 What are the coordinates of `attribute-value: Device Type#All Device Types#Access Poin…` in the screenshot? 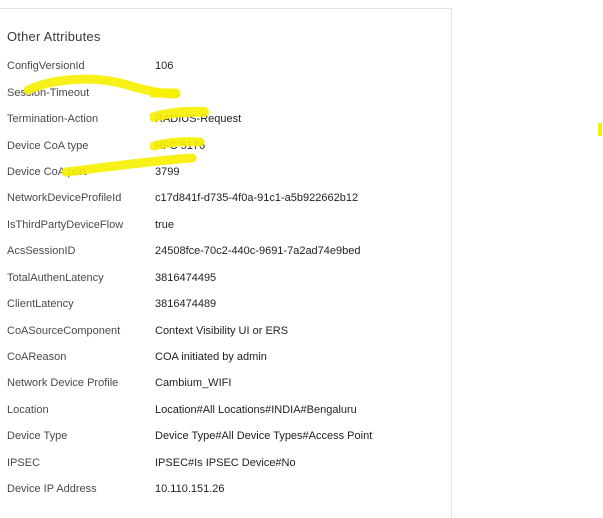 It's located at (264, 436).